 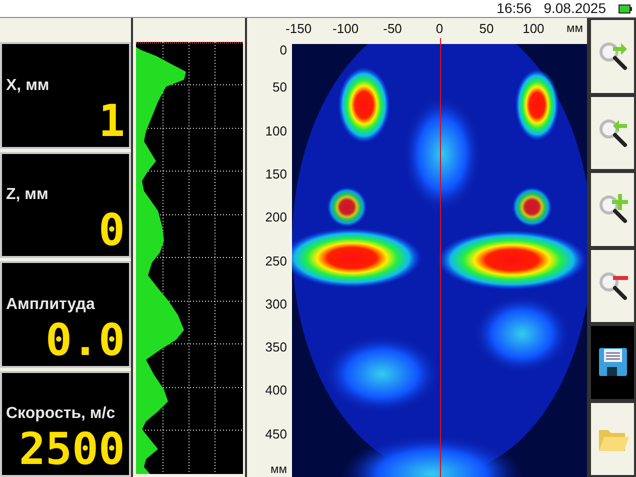 What do you see at coordinates (85, 340) in the screenshot?
I see `readout-value: 0.0` at bounding box center [85, 340].